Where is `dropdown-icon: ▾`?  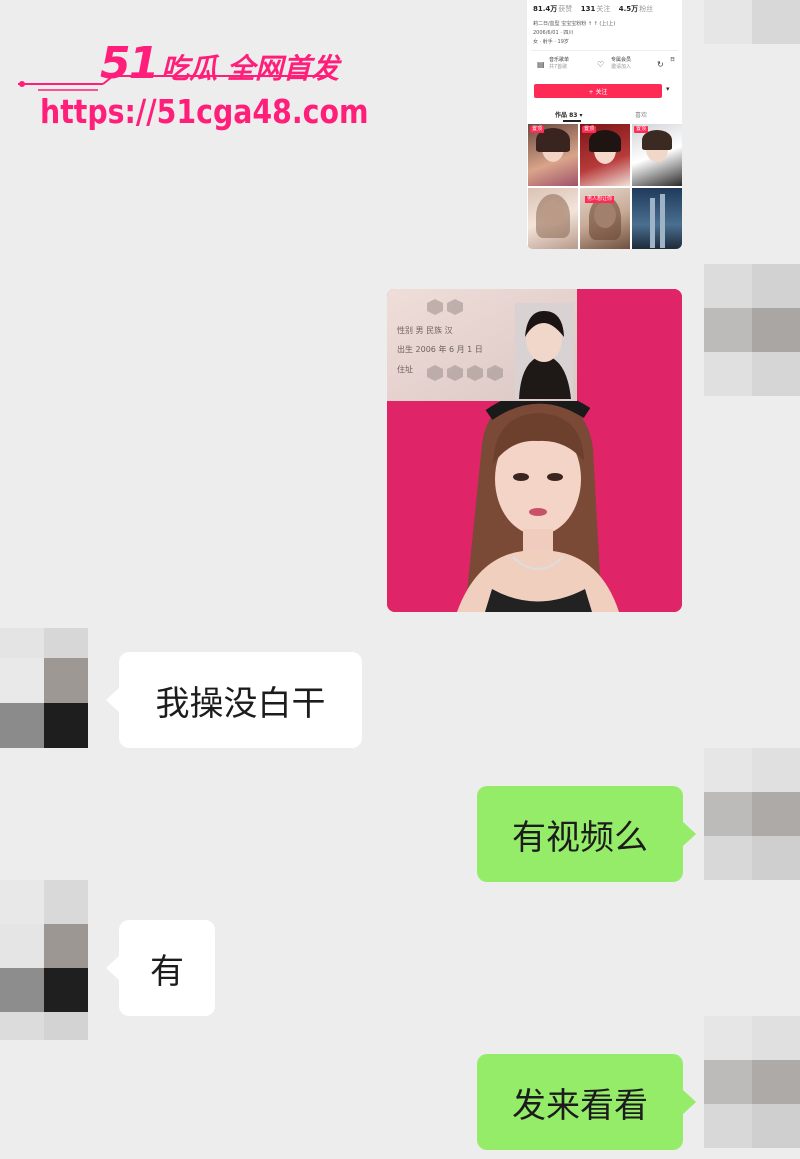
dropdown-icon: ▾ is located at coordinates (668, 89).